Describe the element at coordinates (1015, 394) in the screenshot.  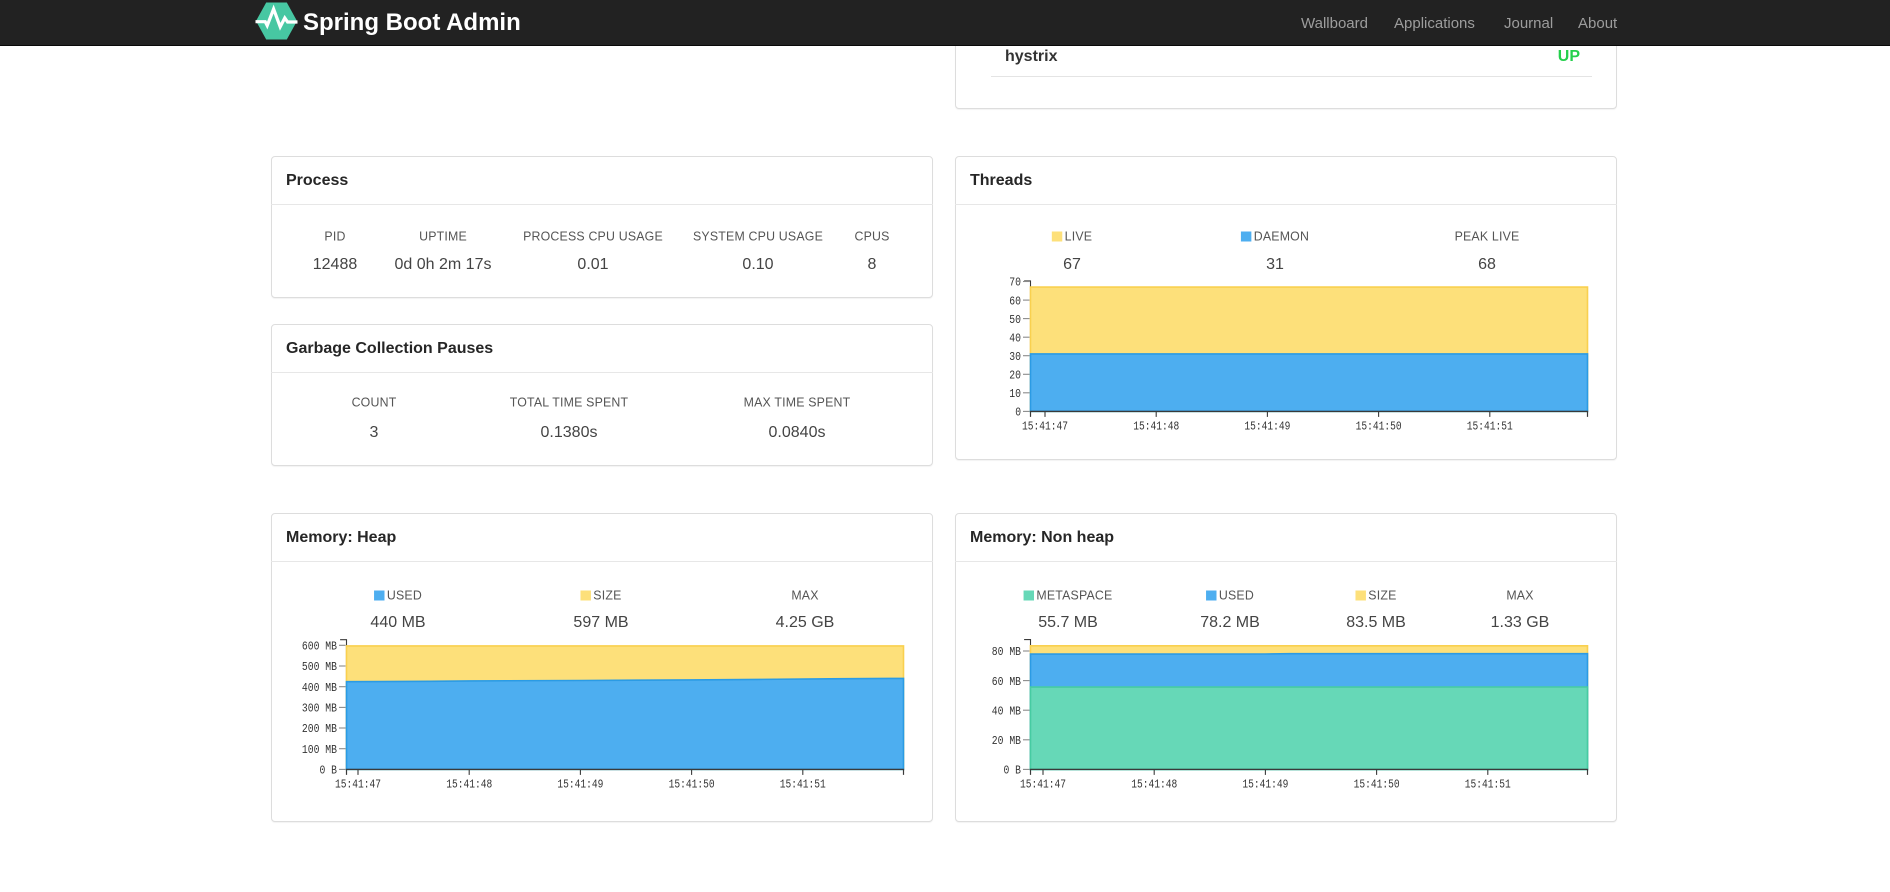
I see `svg-text: 10` at that location.